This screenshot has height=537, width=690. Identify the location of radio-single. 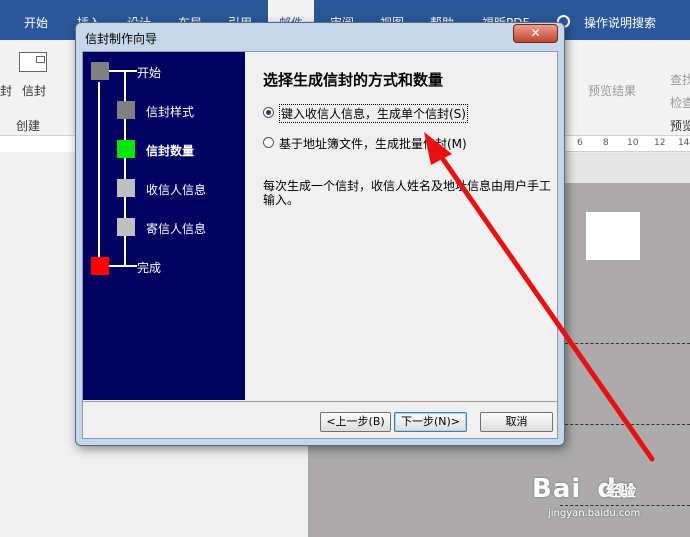
(268, 112).